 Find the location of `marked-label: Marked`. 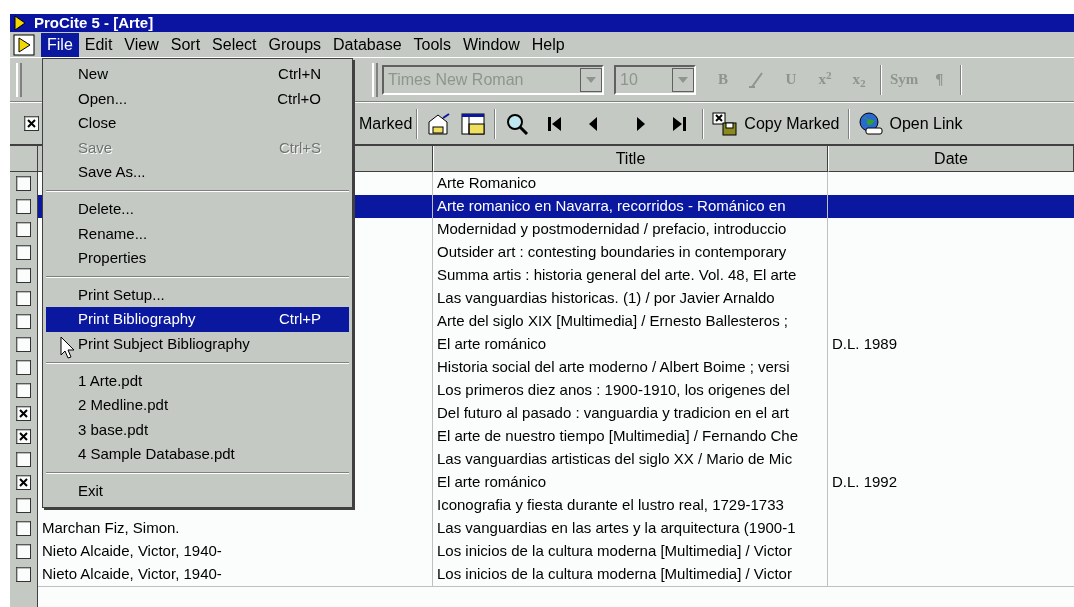

marked-label: Marked is located at coordinates (386, 123).